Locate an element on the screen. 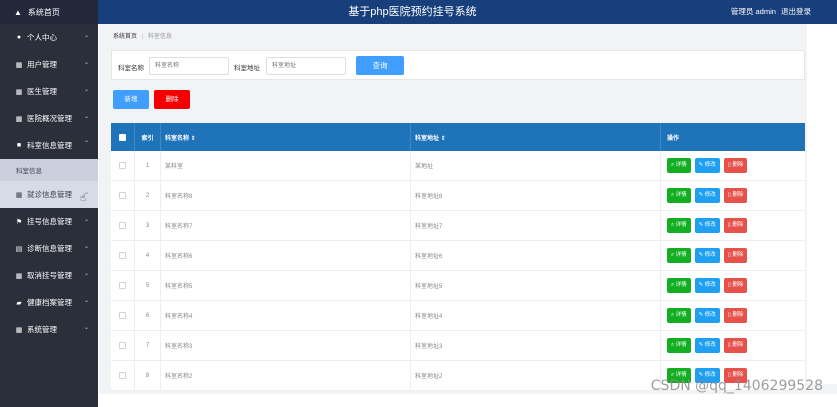 The height and width of the screenshot is (407, 837). table-row: 2 科室名称8 科室地址8 ⌕ 详情 ✎ 修改 ▯ 删除 is located at coordinates (458, 195).